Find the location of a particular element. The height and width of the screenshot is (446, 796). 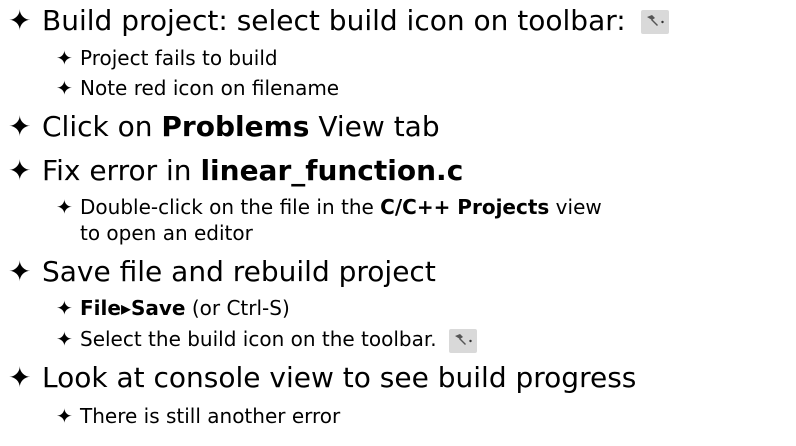

bullet-text-post: View tab is located at coordinates (374, 126).